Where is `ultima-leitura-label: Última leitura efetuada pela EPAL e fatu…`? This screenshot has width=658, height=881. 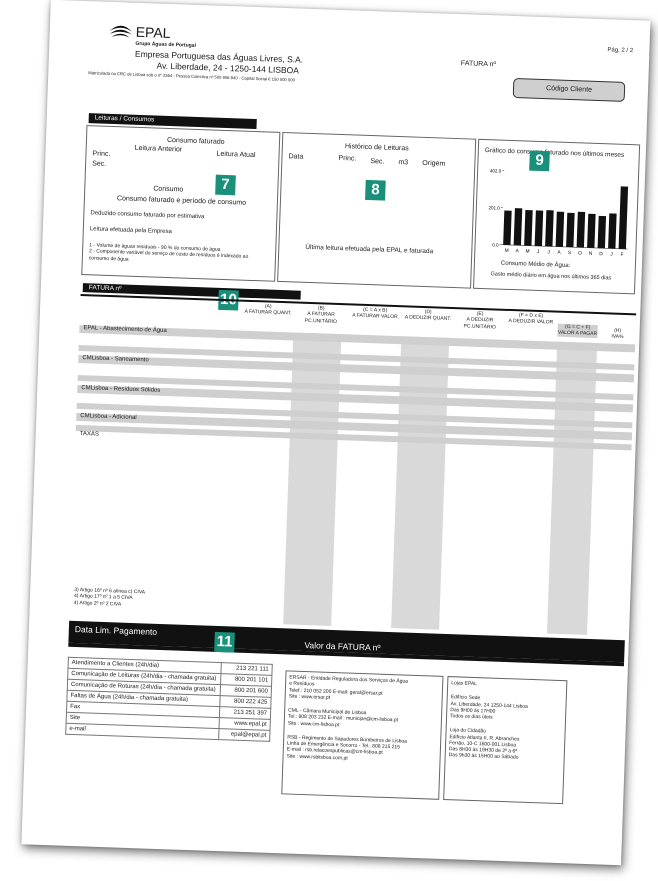 ultima-leitura-label: Última leitura efetuada pela EPAL e fatu… is located at coordinates (369, 249).